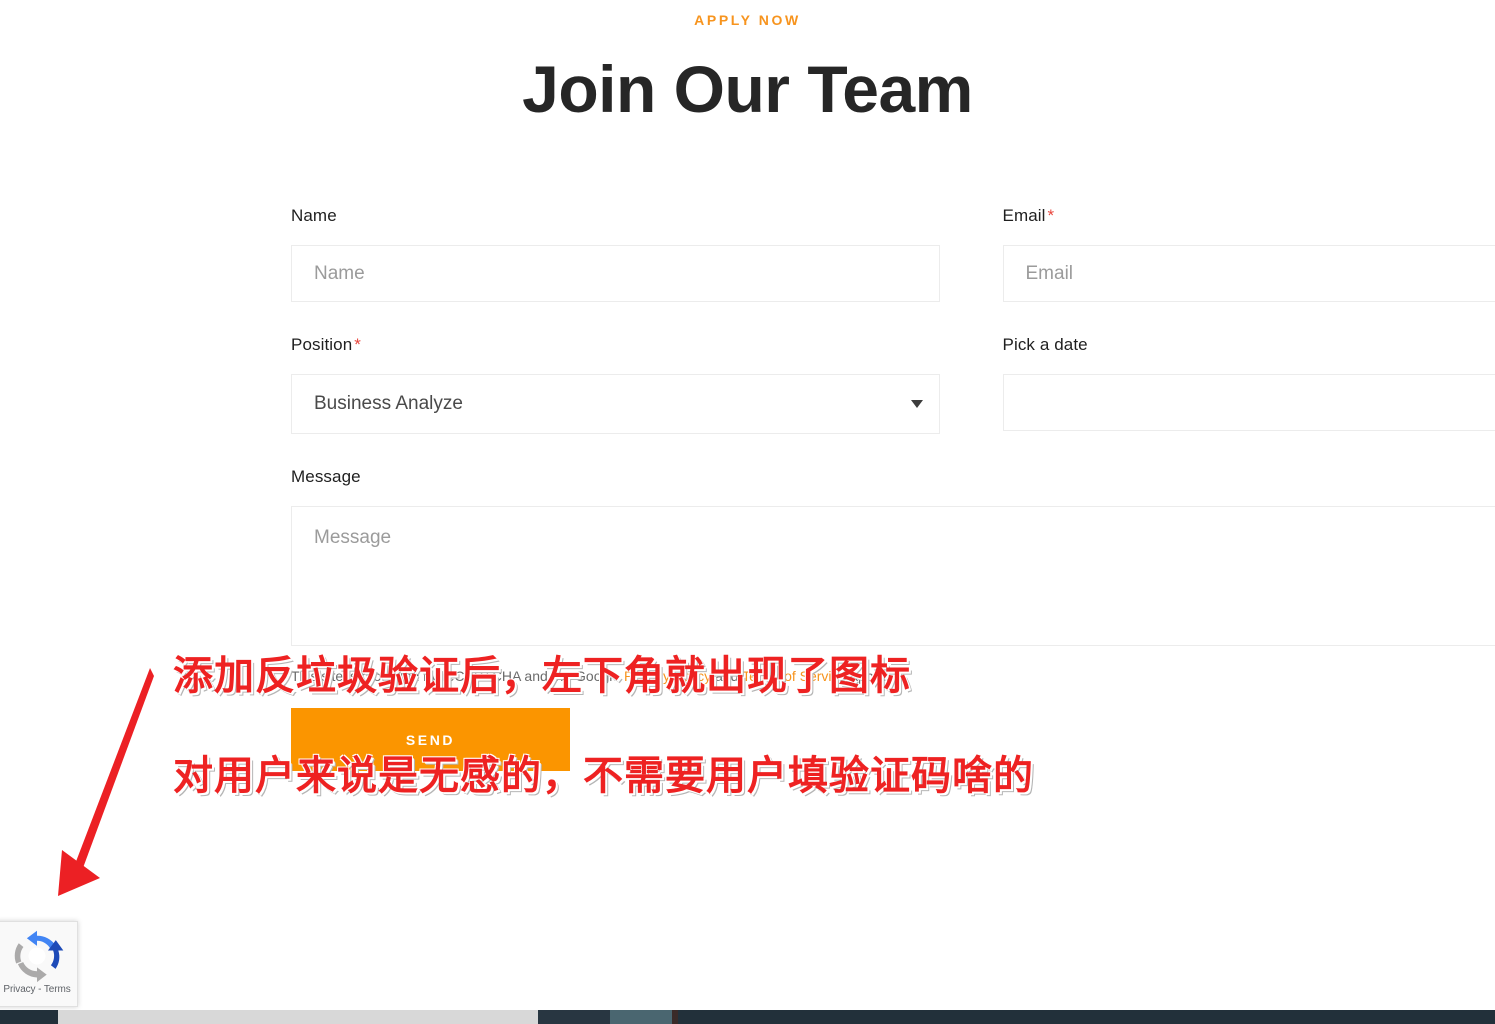 This screenshot has width=1495, height=1024. Describe the element at coordinates (615, 273) in the screenshot. I see `name-input` at that location.